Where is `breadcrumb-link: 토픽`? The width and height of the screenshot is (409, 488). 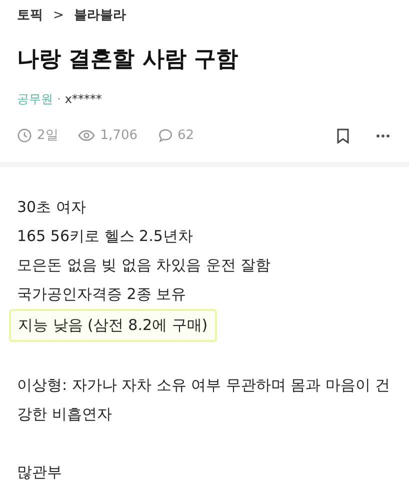
breadcrumb-link: 토픽 is located at coordinates (30, 16).